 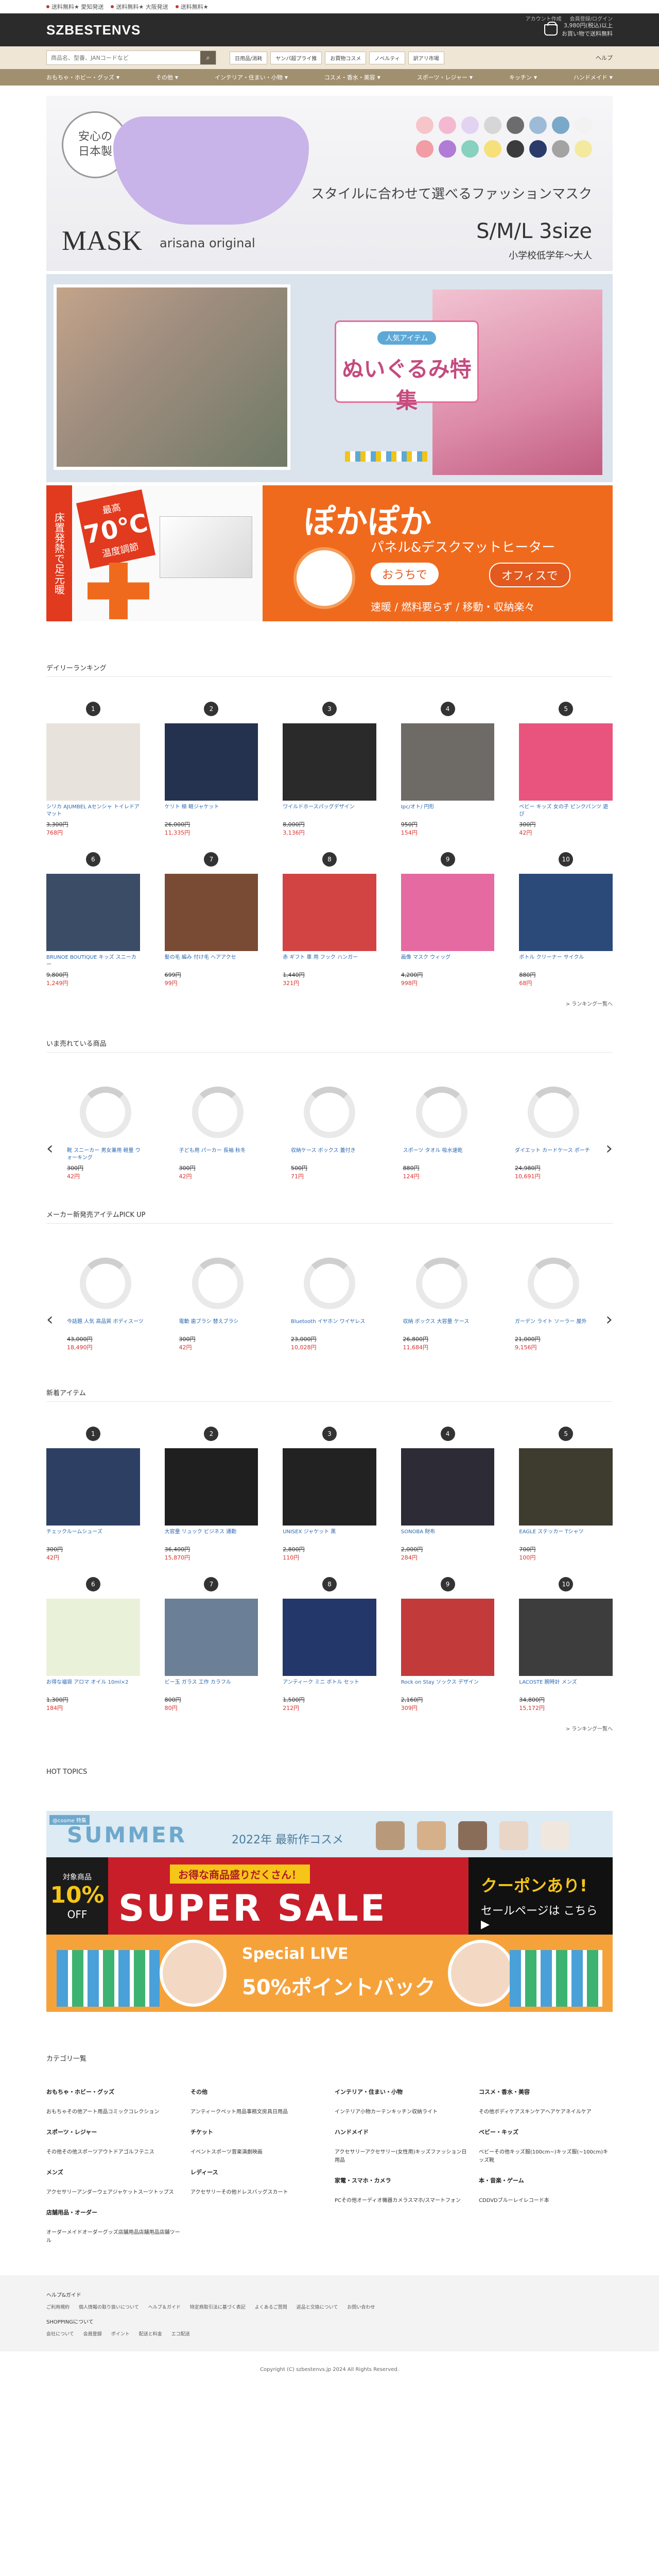 I want to click on category-link: ブルーレイ, so click(x=511, y=2201).